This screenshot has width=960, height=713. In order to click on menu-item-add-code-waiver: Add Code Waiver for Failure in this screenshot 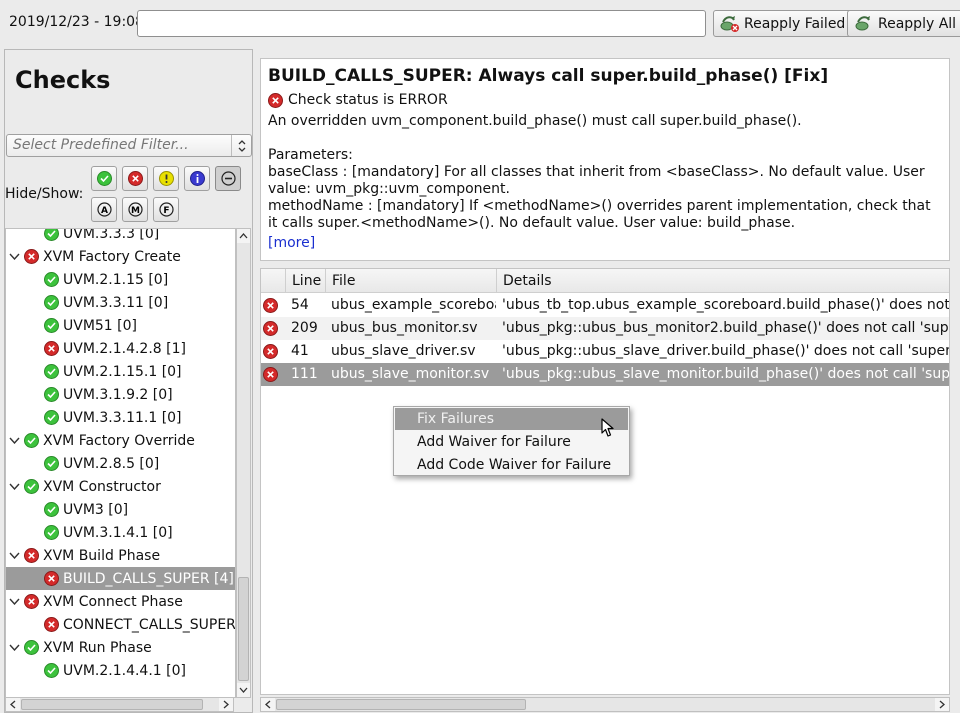, I will do `click(511, 465)`.